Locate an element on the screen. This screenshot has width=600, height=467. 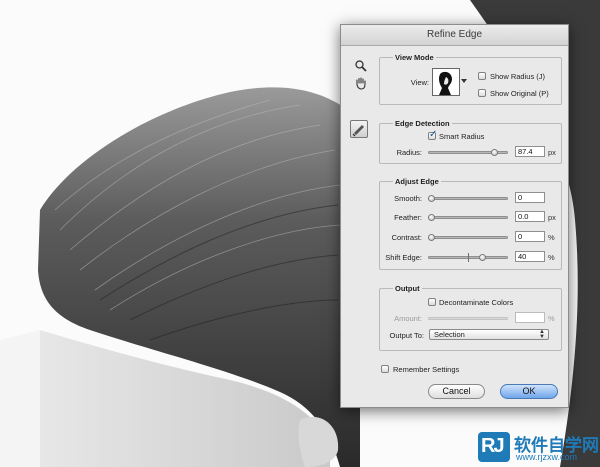
select-arrows-icon: ▲ ▼ is located at coordinates (542, 334).